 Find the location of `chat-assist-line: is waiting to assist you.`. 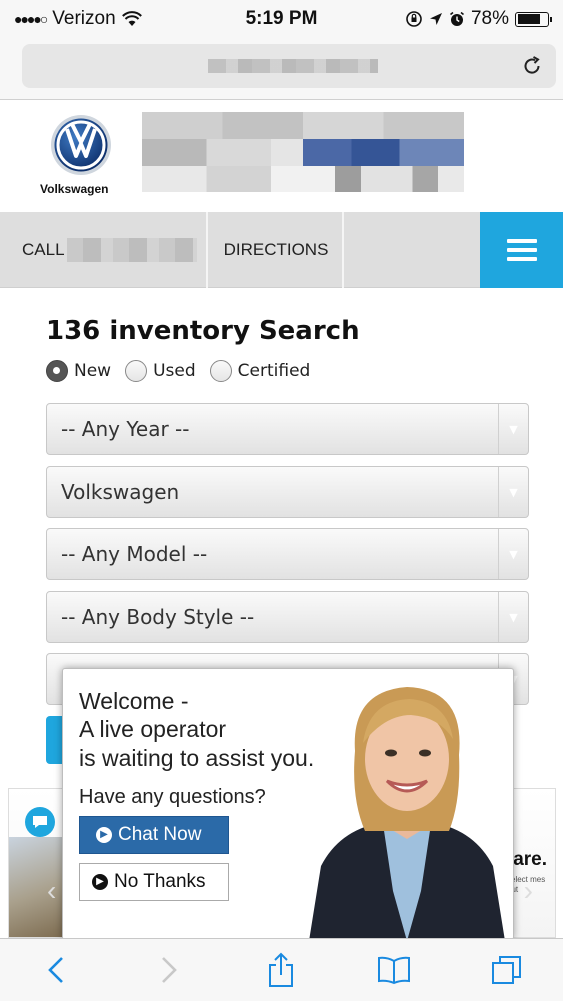

chat-assist-line: is waiting to assist you. is located at coordinates (197, 758).